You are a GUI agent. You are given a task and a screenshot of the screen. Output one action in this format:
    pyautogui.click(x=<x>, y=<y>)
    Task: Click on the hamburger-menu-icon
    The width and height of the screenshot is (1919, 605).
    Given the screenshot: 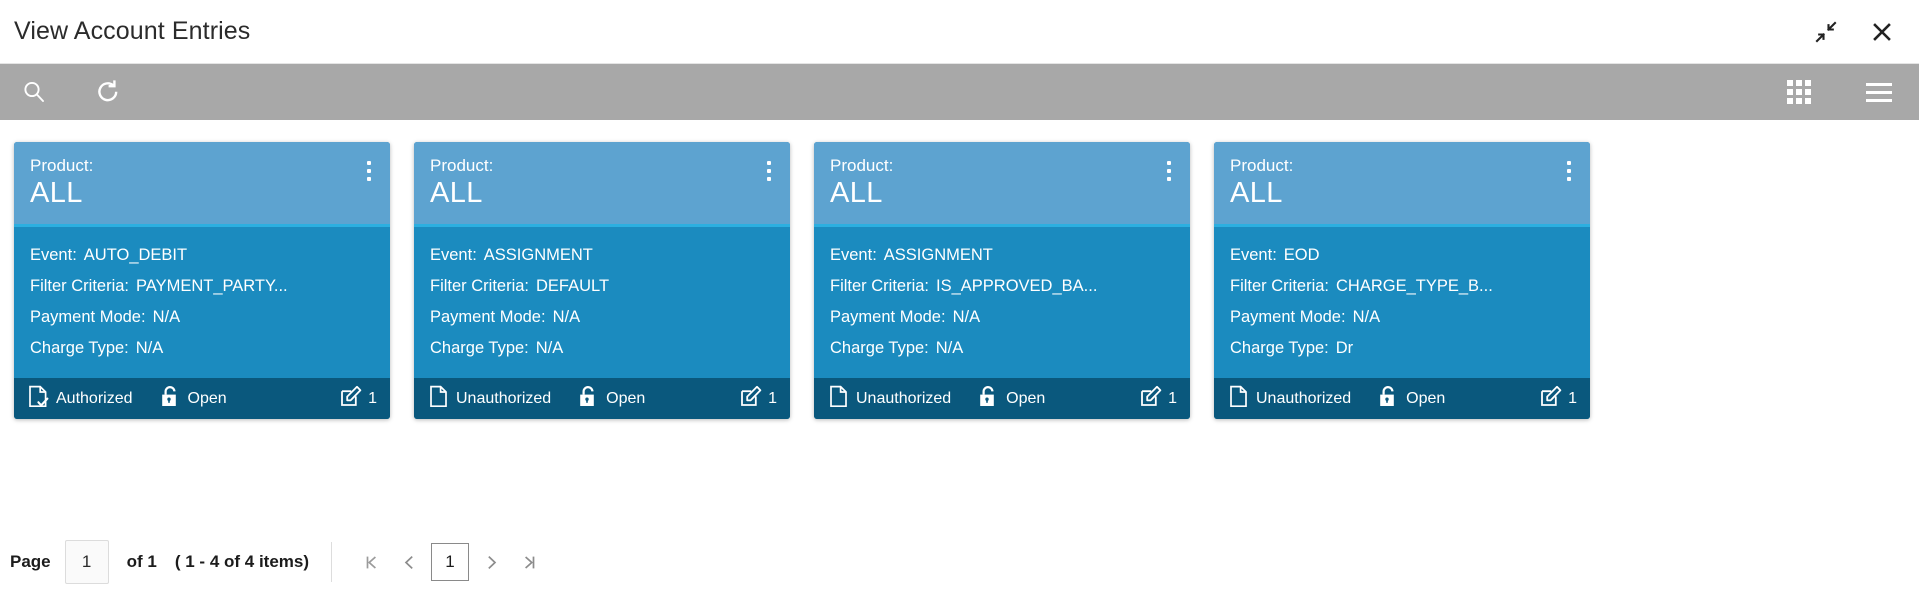 What is the action you would take?
    pyautogui.click(x=1879, y=92)
    